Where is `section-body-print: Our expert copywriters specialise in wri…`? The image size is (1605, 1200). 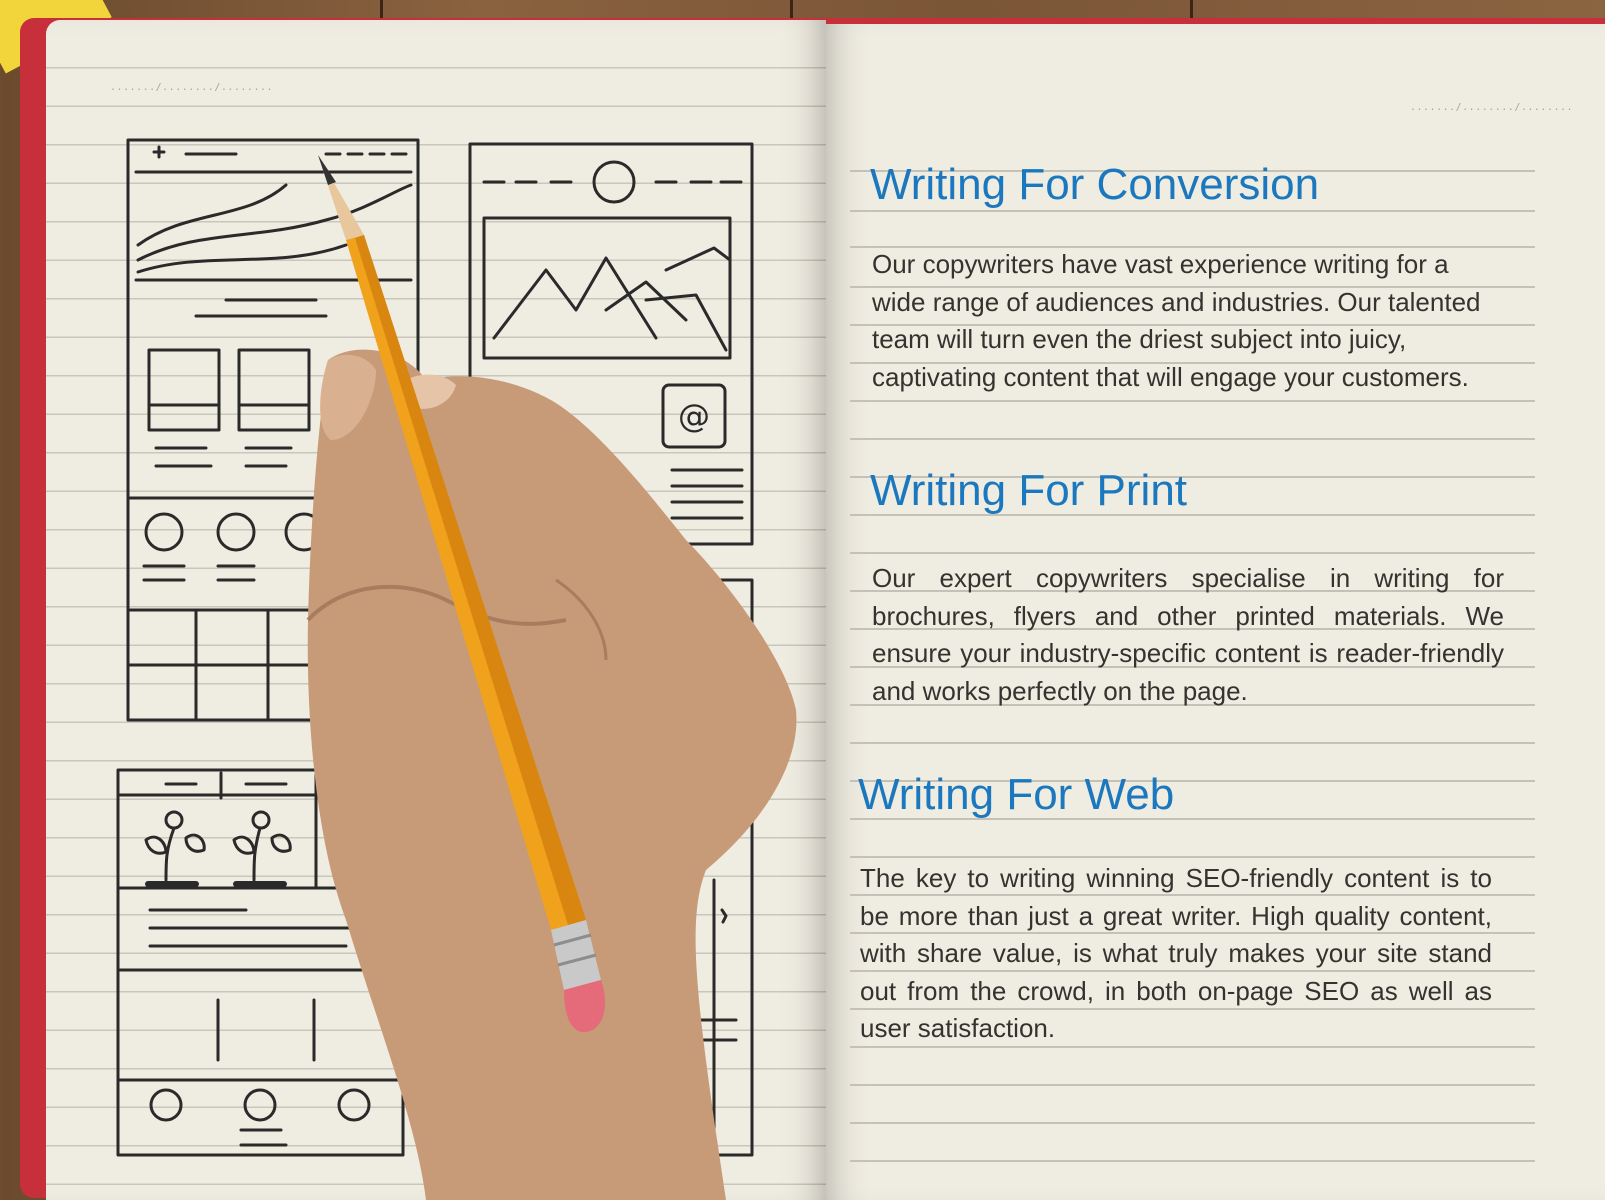
section-body-print: Our expert copywriters specialise in wri… is located at coordinates (1188, 634).